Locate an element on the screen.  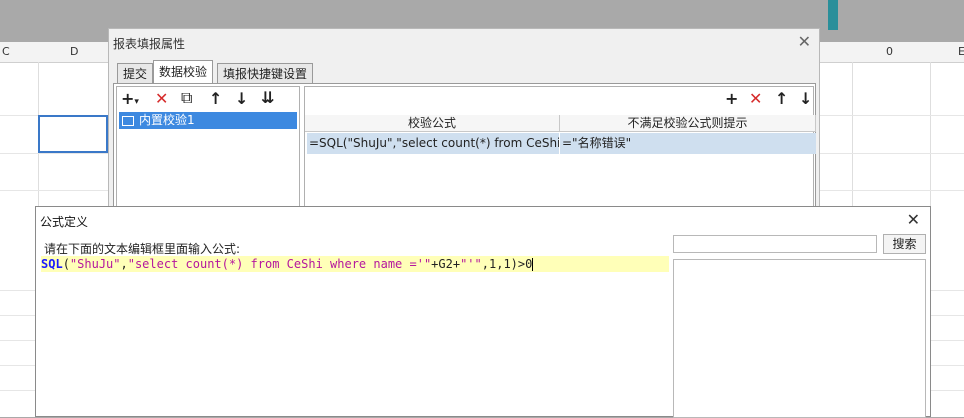
add-dropdown-icon: +▾ is located at coordinates (130, 98).